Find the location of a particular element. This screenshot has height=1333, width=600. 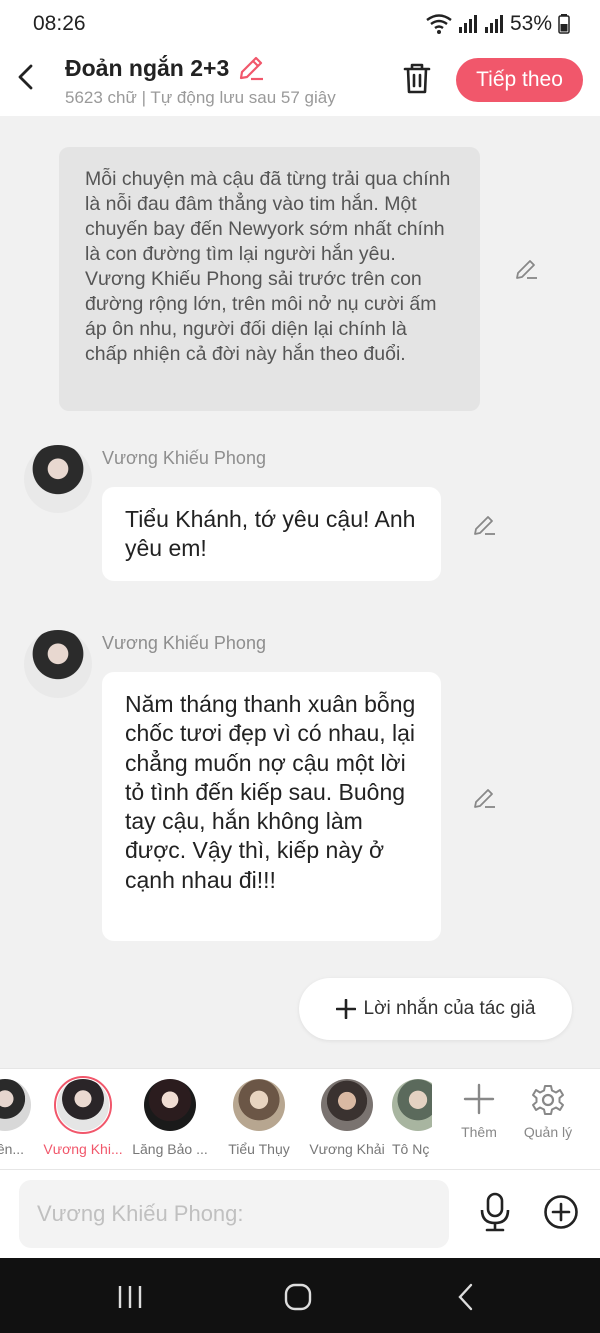

edit-title-icon is located at coordinates (251, 68).